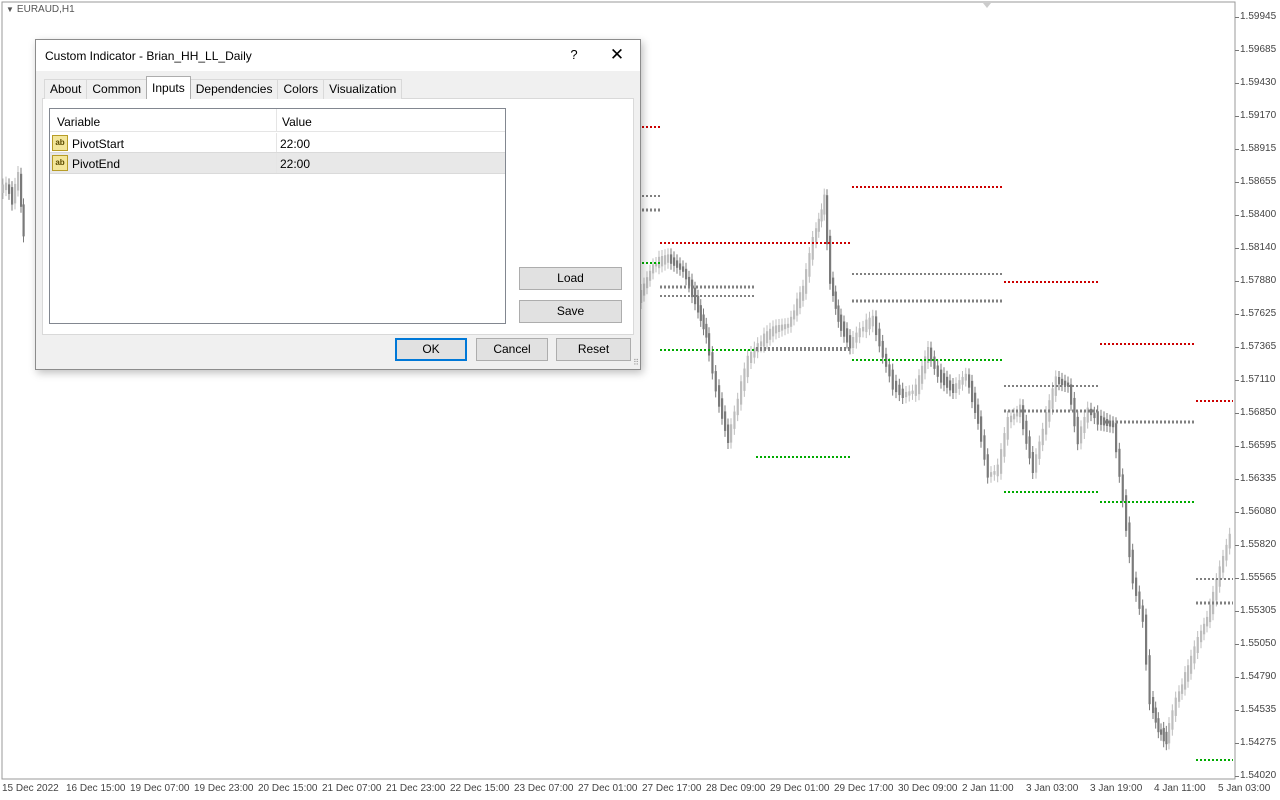  Describe the element at coordinates (1258, 775) in the screenshot. I see `price-axis-label: 1.54020` at that location.